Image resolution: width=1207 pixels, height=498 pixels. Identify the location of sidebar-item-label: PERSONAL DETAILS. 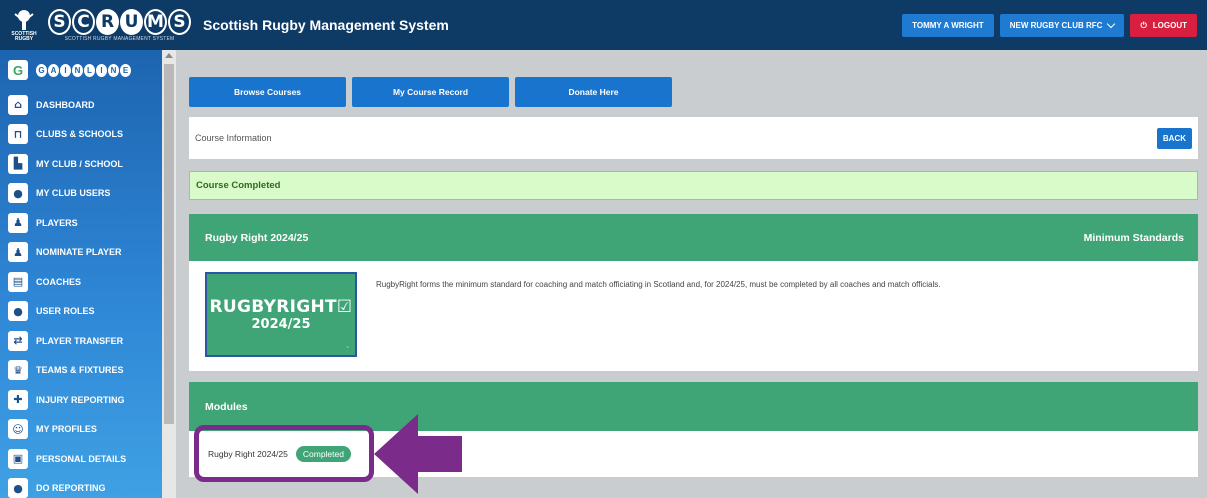
(81, 458).